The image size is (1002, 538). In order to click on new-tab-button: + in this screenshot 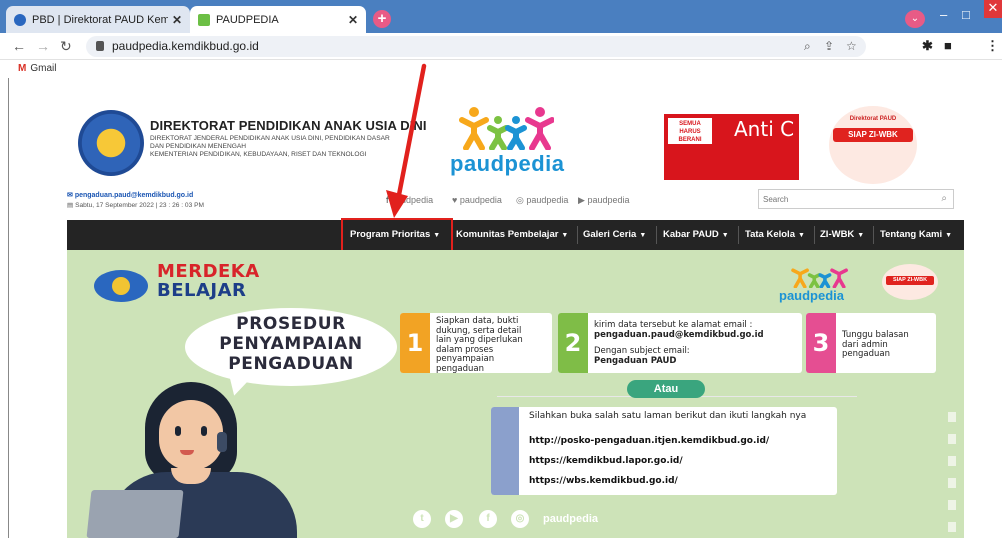, I will do `click(382, 19)`.